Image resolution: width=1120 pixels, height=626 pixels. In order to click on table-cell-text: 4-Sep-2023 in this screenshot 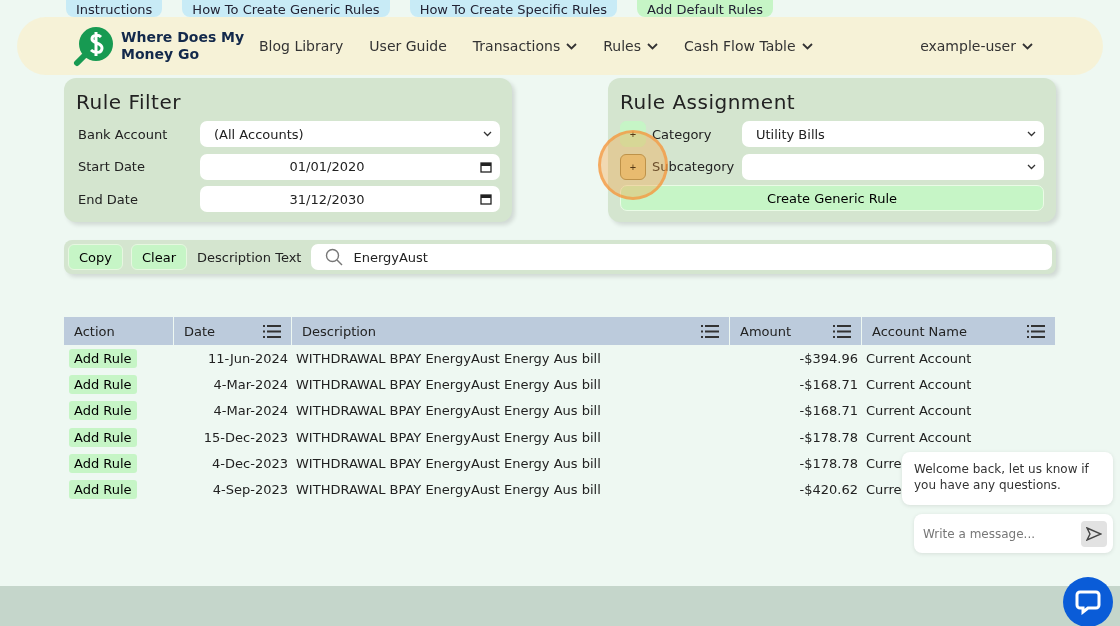, I will do `click(250, 490)`.